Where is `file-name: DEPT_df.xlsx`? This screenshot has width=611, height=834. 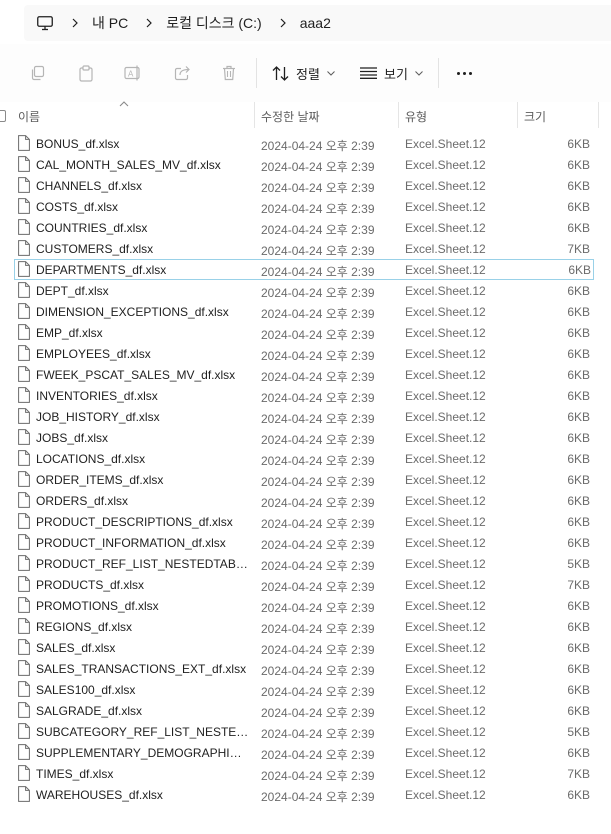 file-name: DEPT_df.xlsx is located at coordinates (72, 291).